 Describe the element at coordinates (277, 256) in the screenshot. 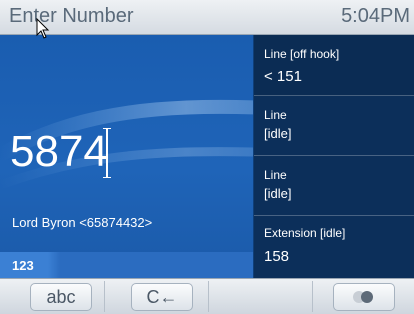

I see `line-status: 158` at that location.